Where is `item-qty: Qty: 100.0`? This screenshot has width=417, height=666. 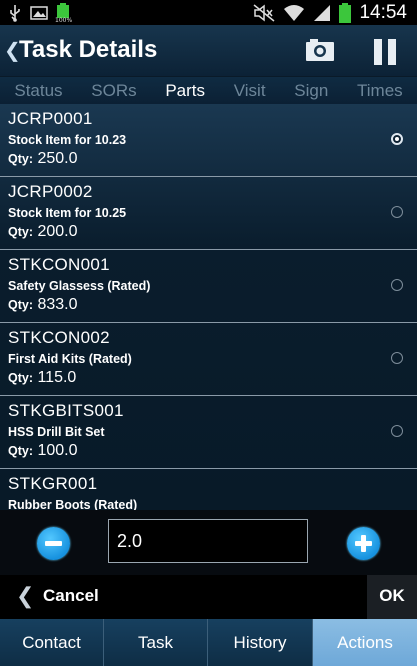
item-qty: Qty: 100.0 is located at coordinates (43, 451).